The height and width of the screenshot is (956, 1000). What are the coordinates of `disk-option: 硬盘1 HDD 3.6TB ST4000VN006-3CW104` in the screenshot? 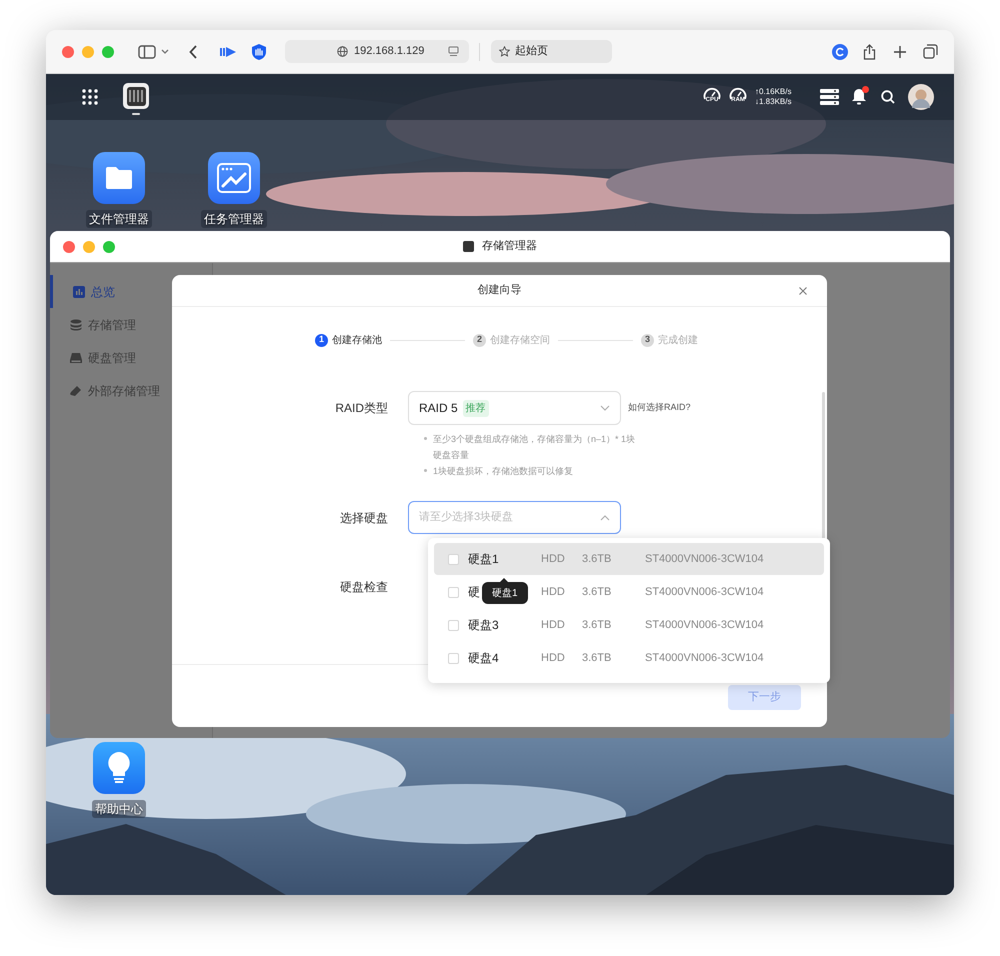 It's located at (629, 559).